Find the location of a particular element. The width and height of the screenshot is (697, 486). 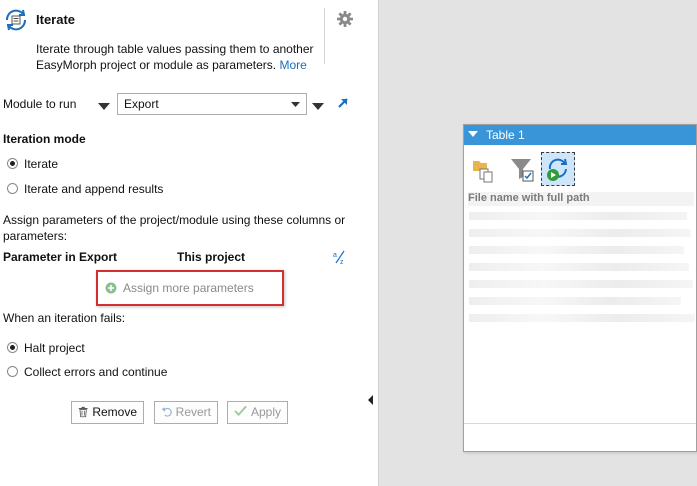

table-title: Table 1 is located at coordinates (505, 135).